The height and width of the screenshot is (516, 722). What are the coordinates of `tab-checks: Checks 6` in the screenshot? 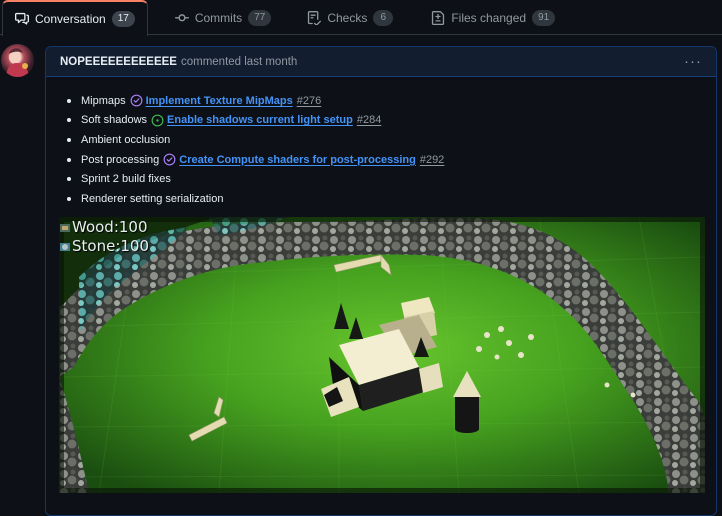 It's located at (350, 17).